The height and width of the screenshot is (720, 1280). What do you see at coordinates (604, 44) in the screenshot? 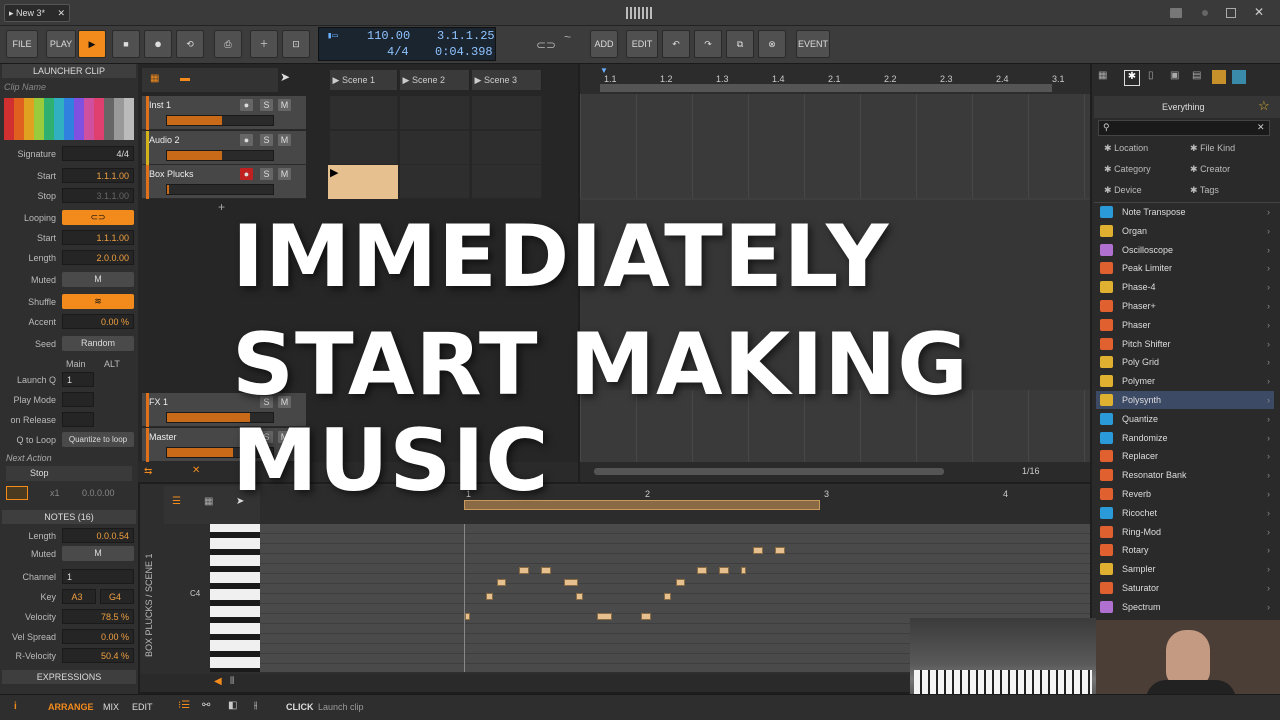
I see `add-button: ADD` at bounding box center [604, 44].